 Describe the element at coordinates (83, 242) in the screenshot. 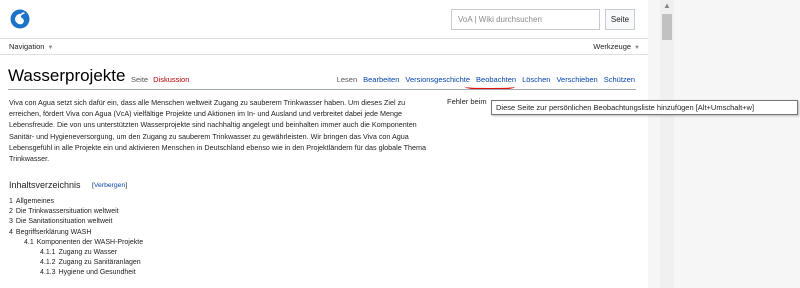

I see `toc-item: 4.1 Komponenten der WASH-Projekte` at that location.